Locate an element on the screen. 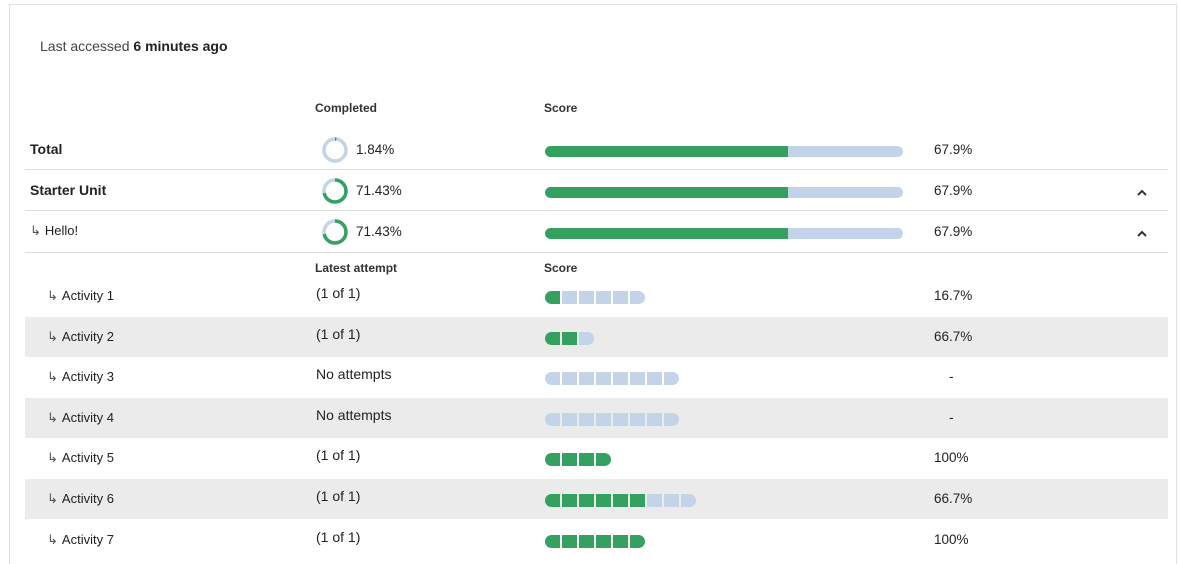 This screenshot has width=1178, height=564. row-name: ↳ Hello! is located at coordinates (54, 231).